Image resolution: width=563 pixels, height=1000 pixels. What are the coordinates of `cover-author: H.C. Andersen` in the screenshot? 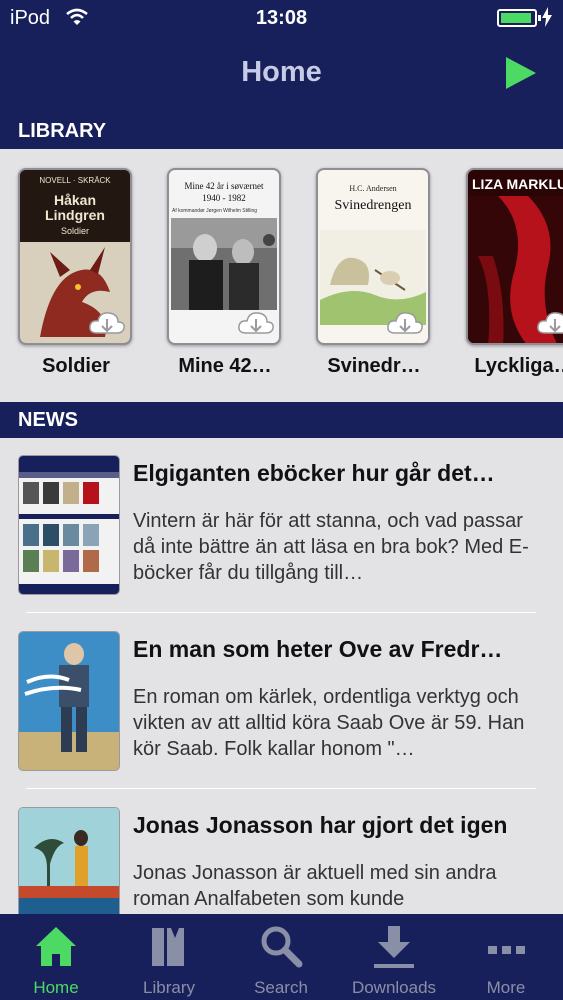 It's located at (373, 188).